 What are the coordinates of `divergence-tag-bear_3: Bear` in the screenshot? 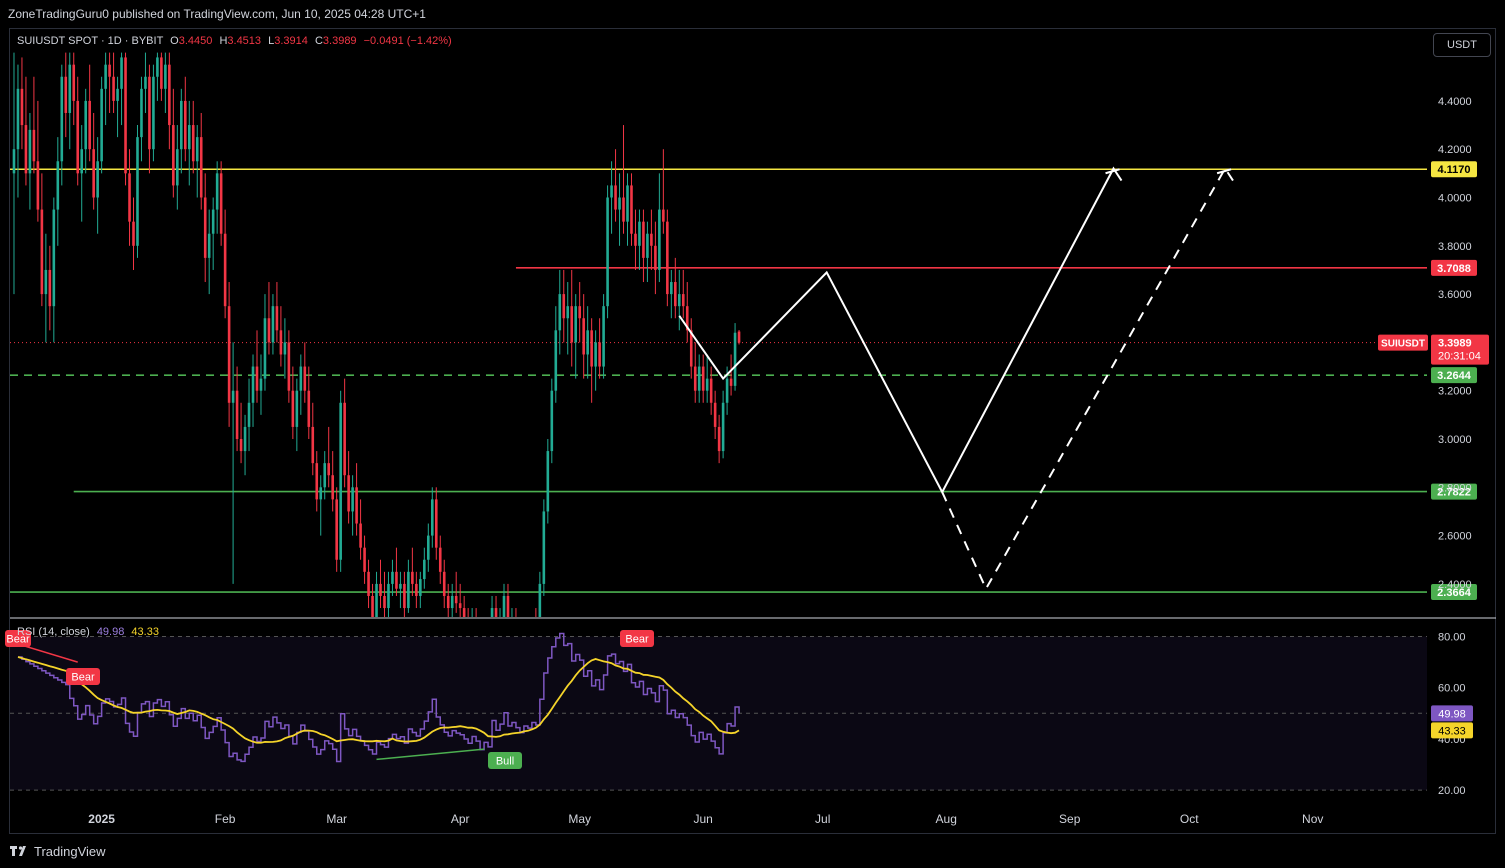 It's located at (637, 640).